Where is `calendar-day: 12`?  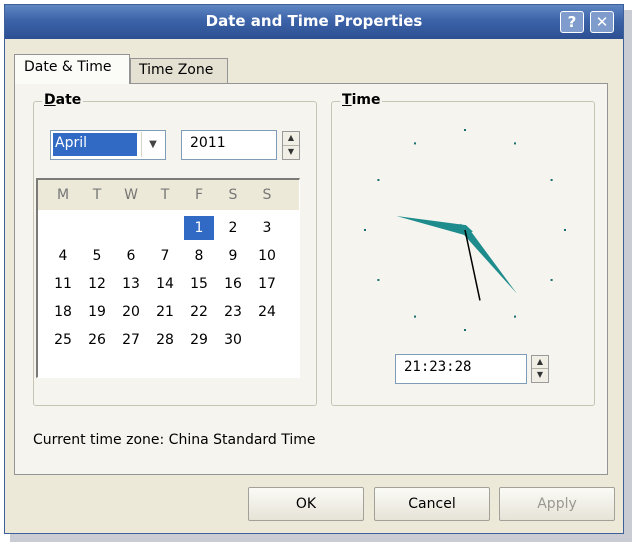
calendar-day: 12 is located at coordinates (97, 284).